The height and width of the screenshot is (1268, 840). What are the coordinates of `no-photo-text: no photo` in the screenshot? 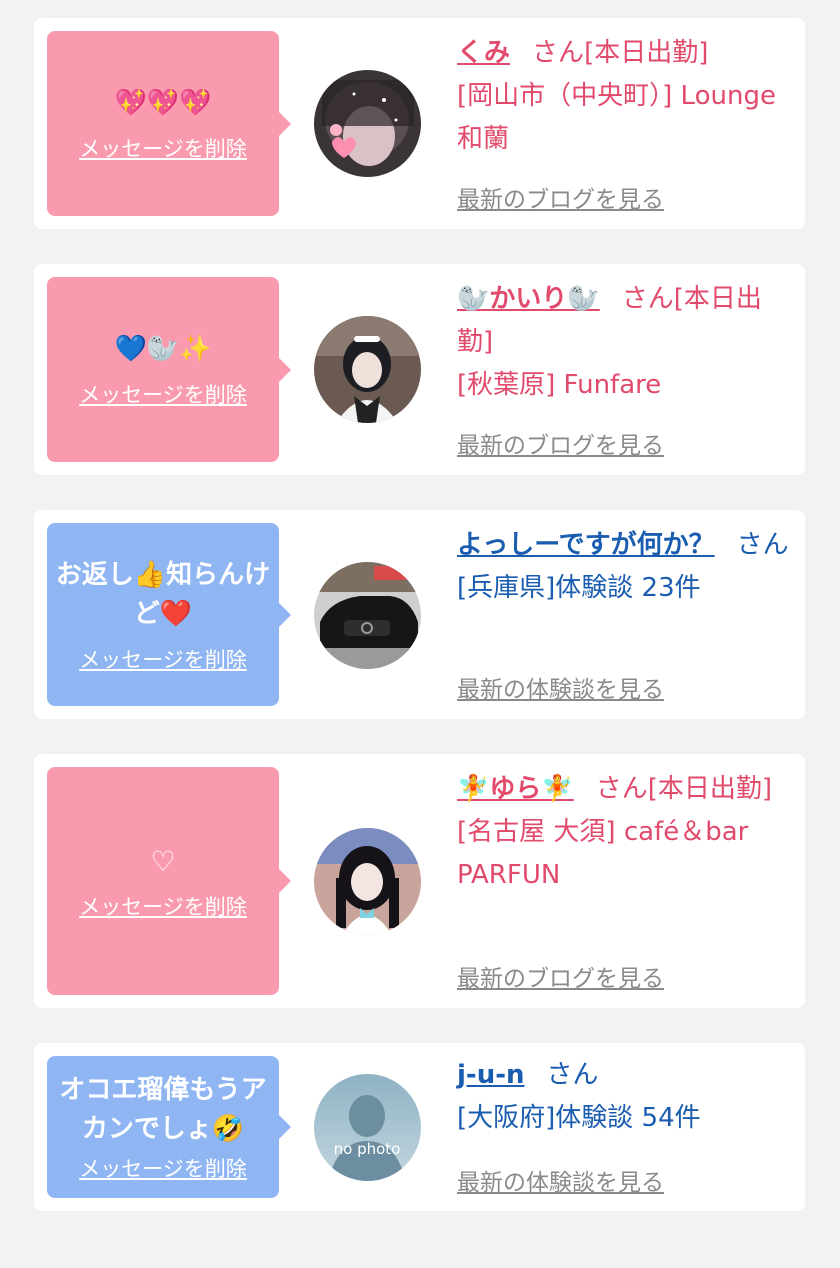 It's located at (367, 1149).